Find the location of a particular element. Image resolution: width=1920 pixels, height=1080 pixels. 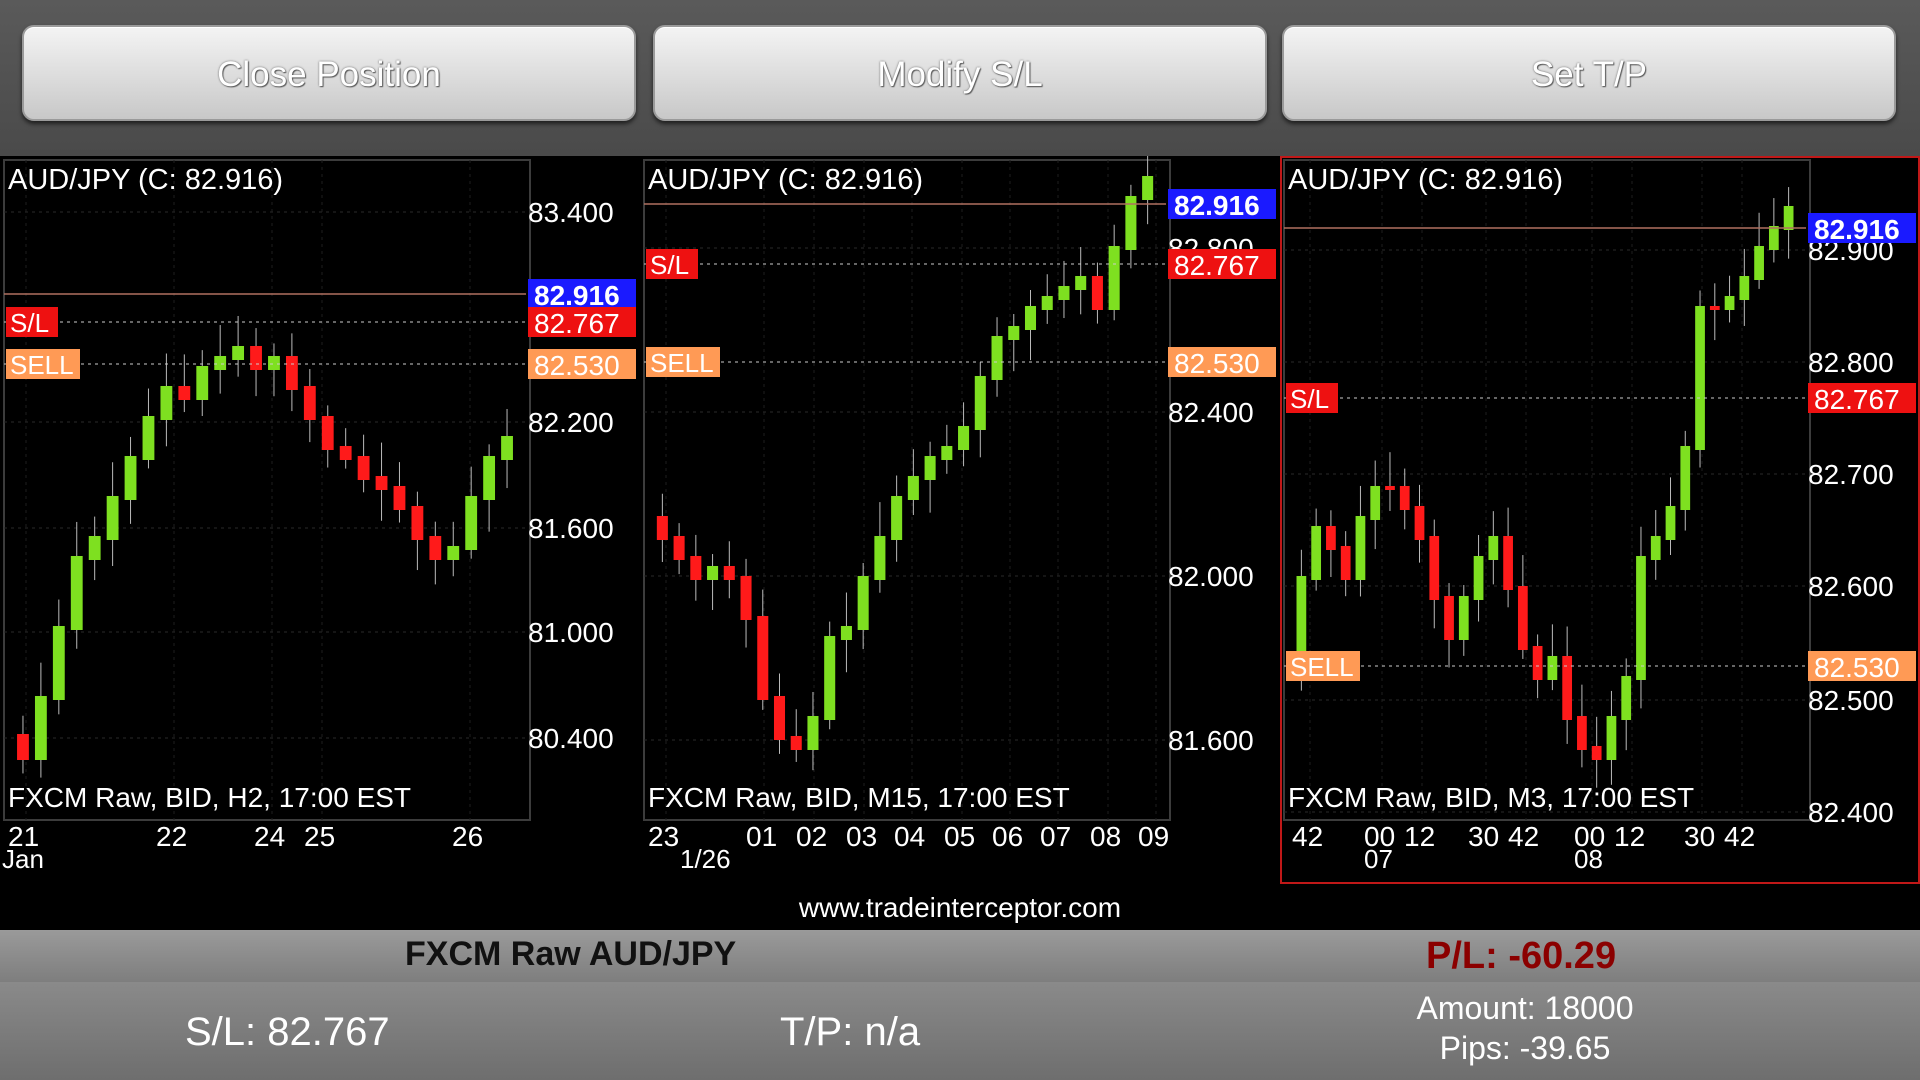

time-tick-label: 09 is located at coordinates (1153, 836).